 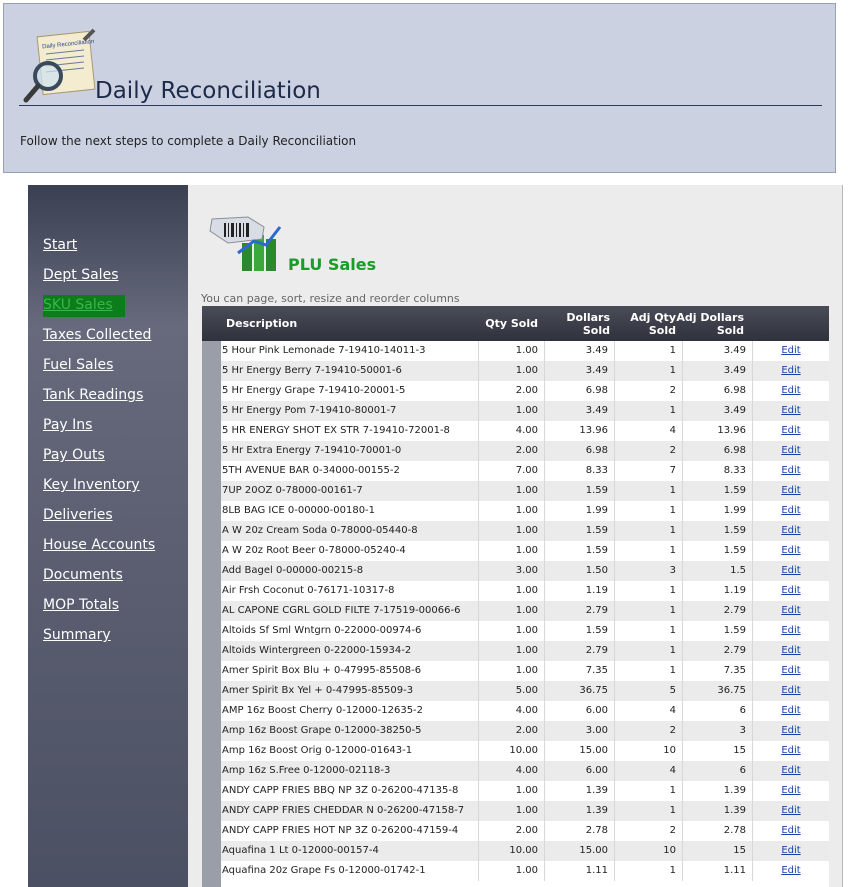 What do you see at coordinates (77, 635) in the screenshot?
I see `sidebar-item-summary: Summary` at bounding box center [77, 635].